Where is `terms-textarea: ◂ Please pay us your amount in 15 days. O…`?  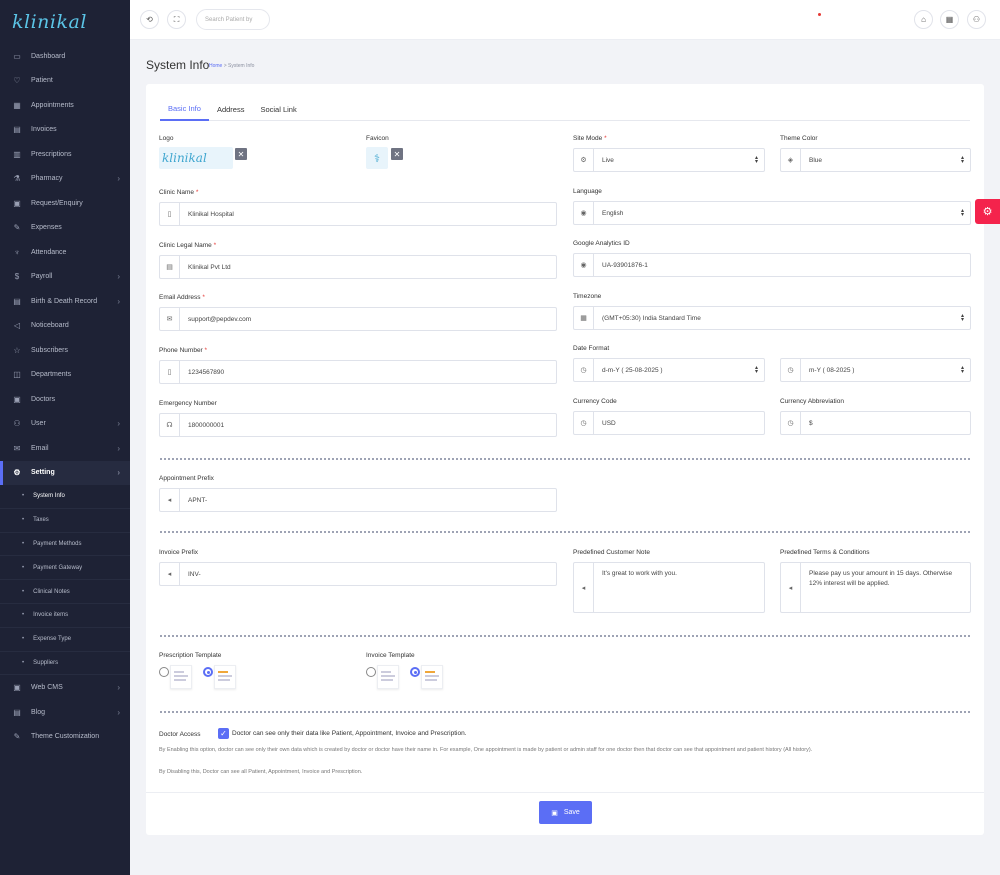 terms-textarea: ◂ Please pay us your amount in 15 days. O… is located at coordinates (875, 587).